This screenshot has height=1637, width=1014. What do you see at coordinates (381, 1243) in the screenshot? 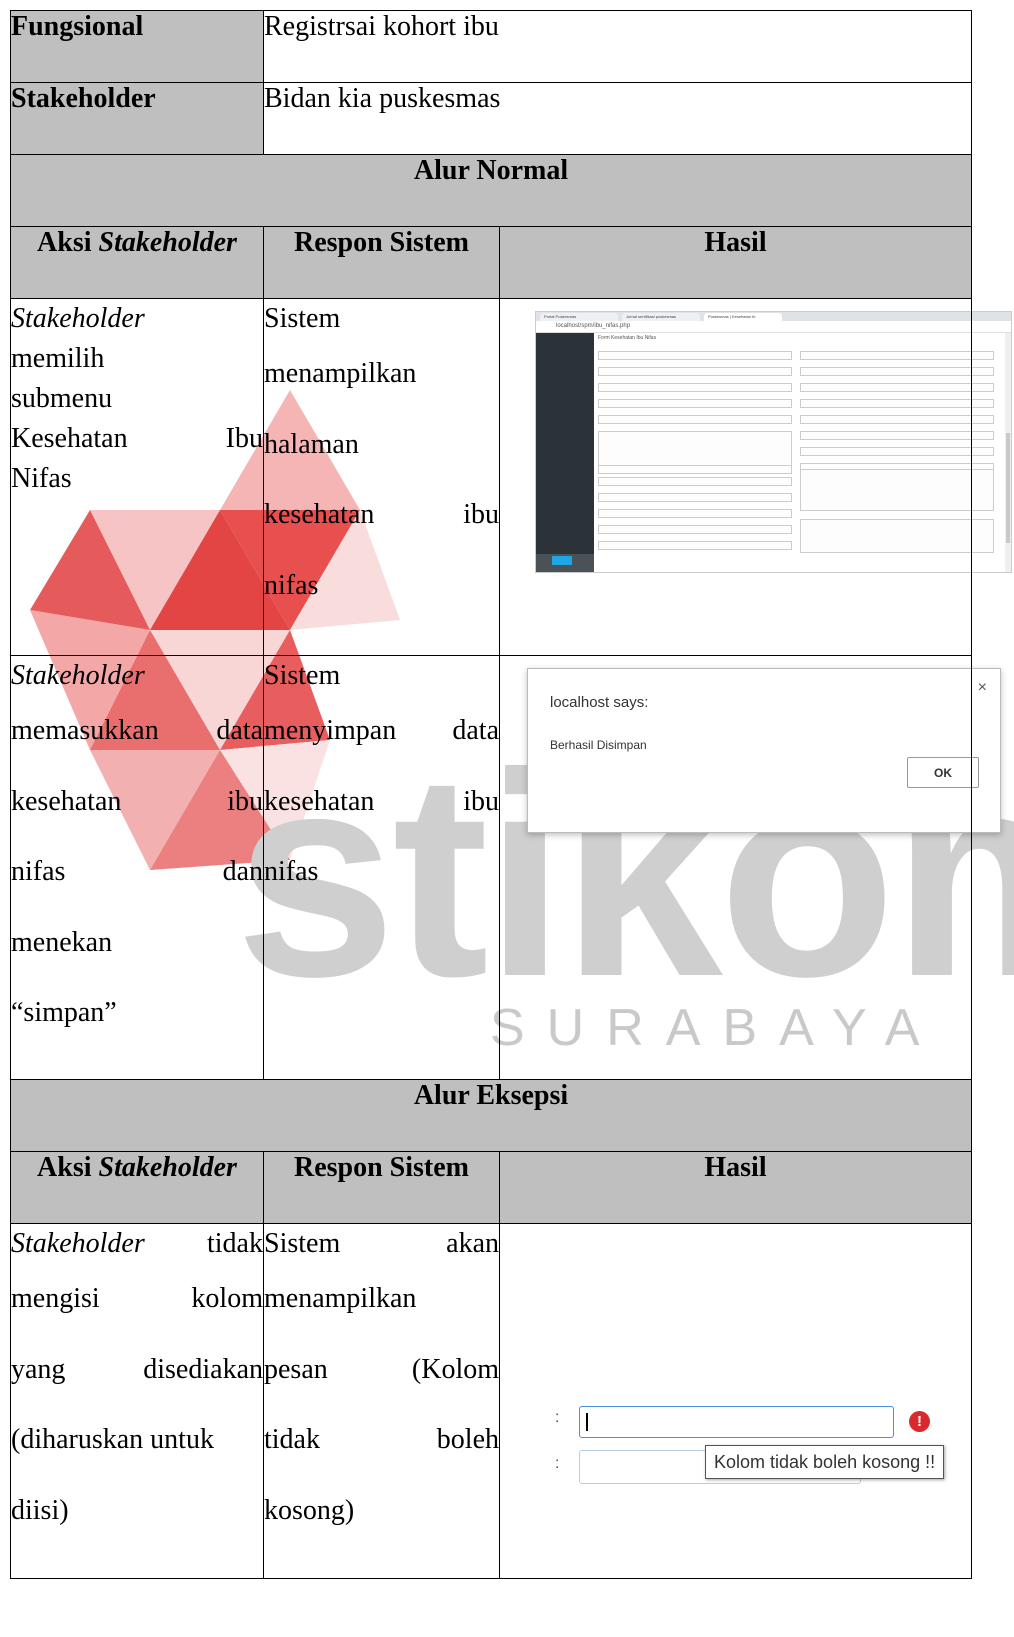
I see `respon-line: Sistem akan` at bounding box center [381, 1243].